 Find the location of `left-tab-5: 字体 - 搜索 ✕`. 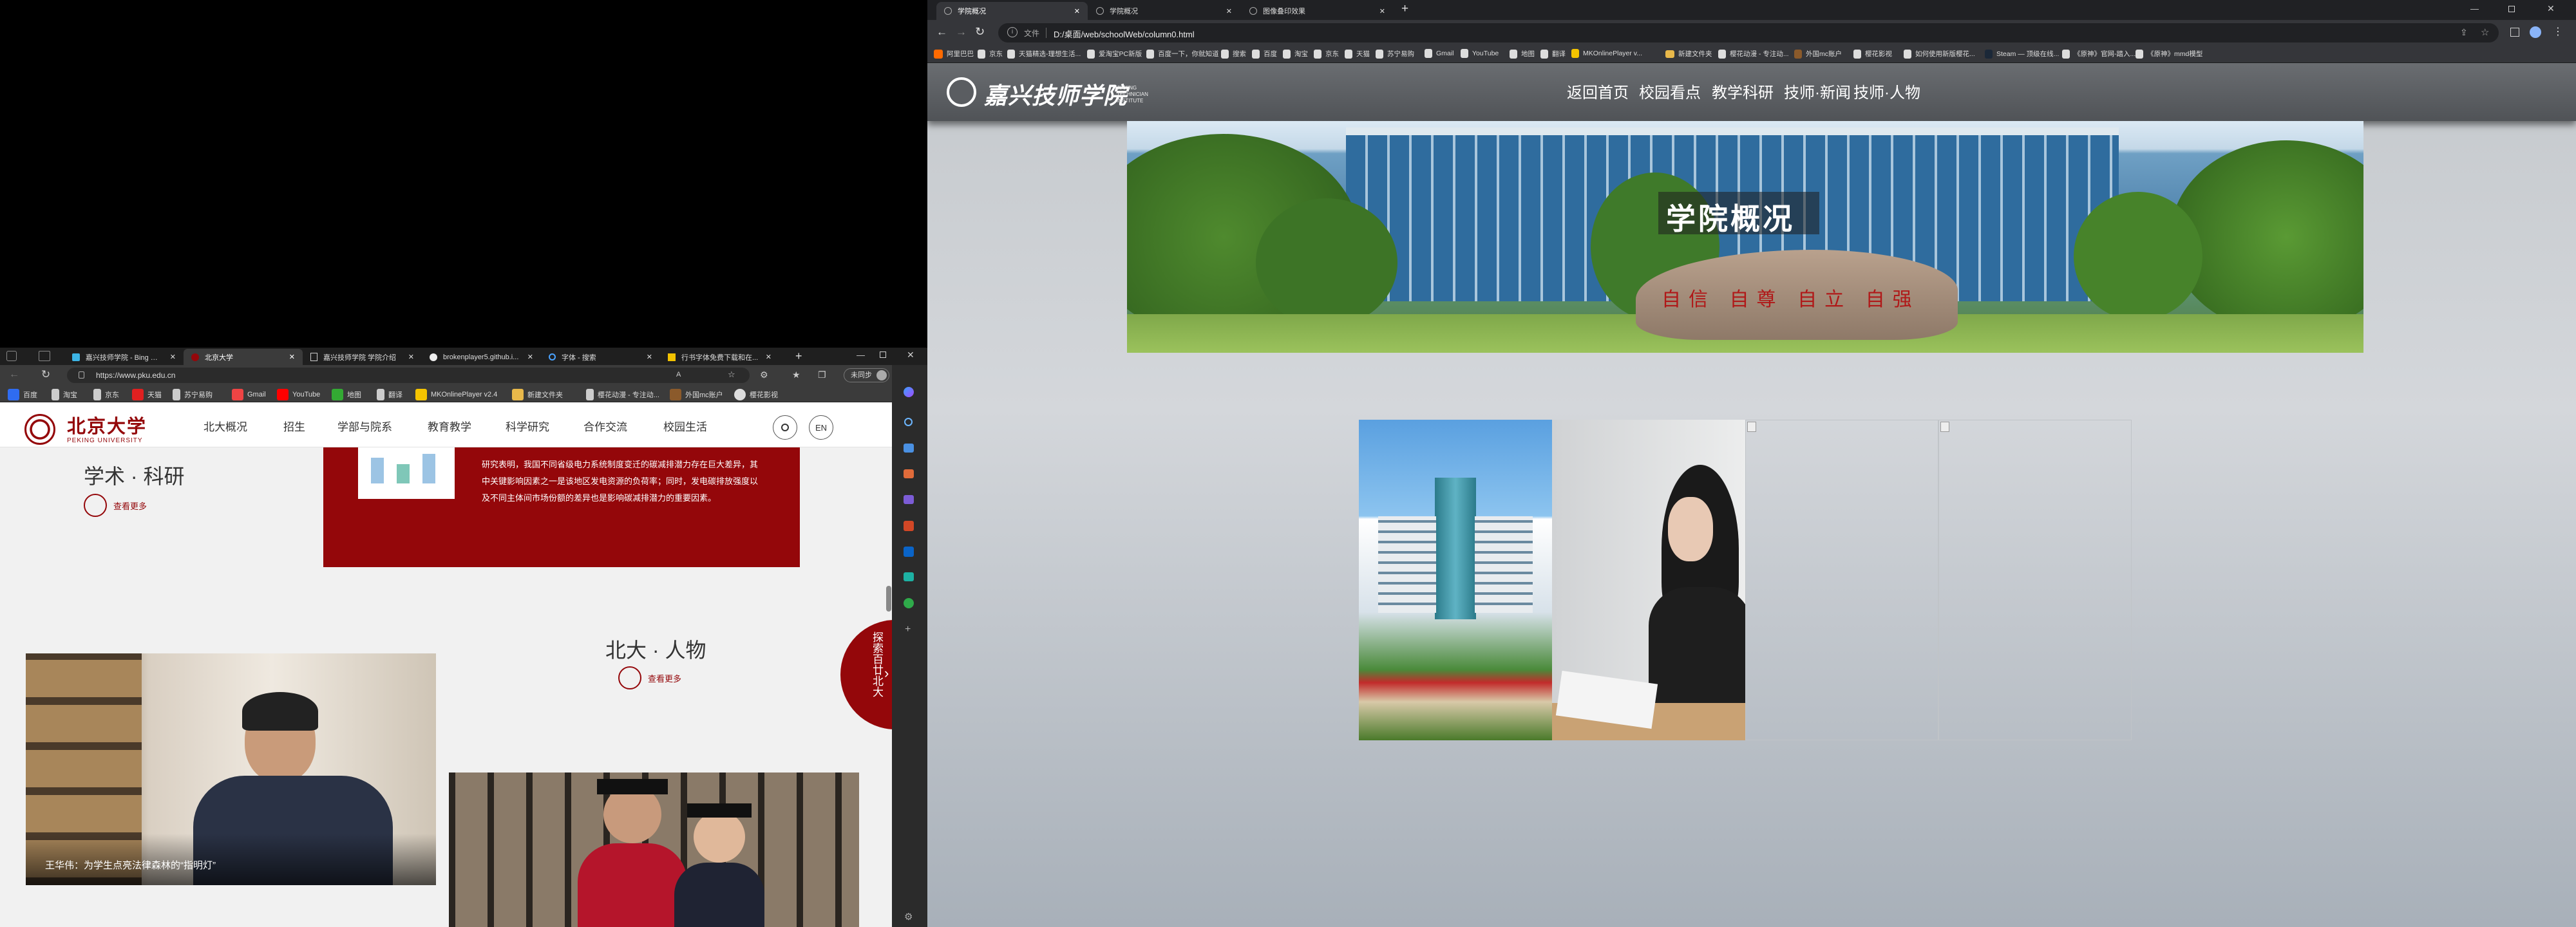

left-tab-5: 字体 - 搜索 ✕ is located at coordinates (601, 357).